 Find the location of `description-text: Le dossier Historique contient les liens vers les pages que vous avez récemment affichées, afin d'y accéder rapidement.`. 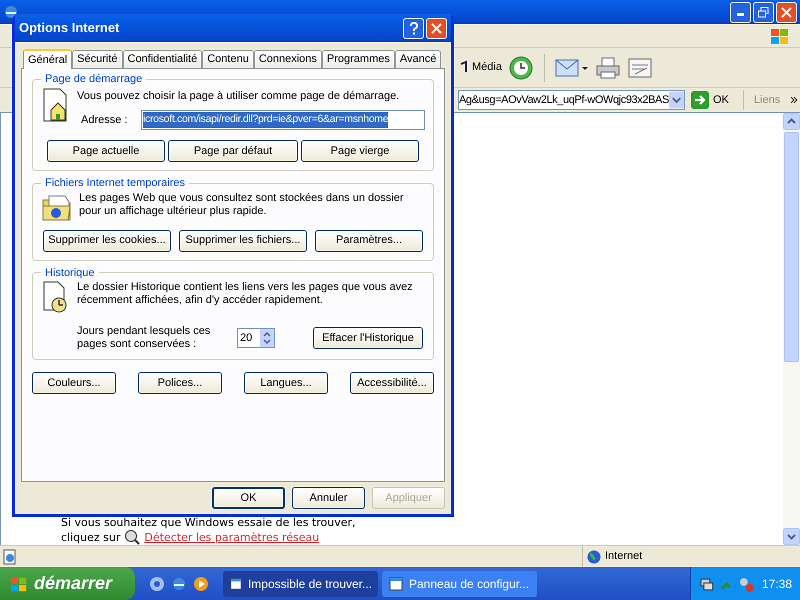

description-text: Le dossier Historique contient les liens vers les pages que vous avez récemment affichées, afin d'y accéder rapidement. is located at coordinates (245, 294).